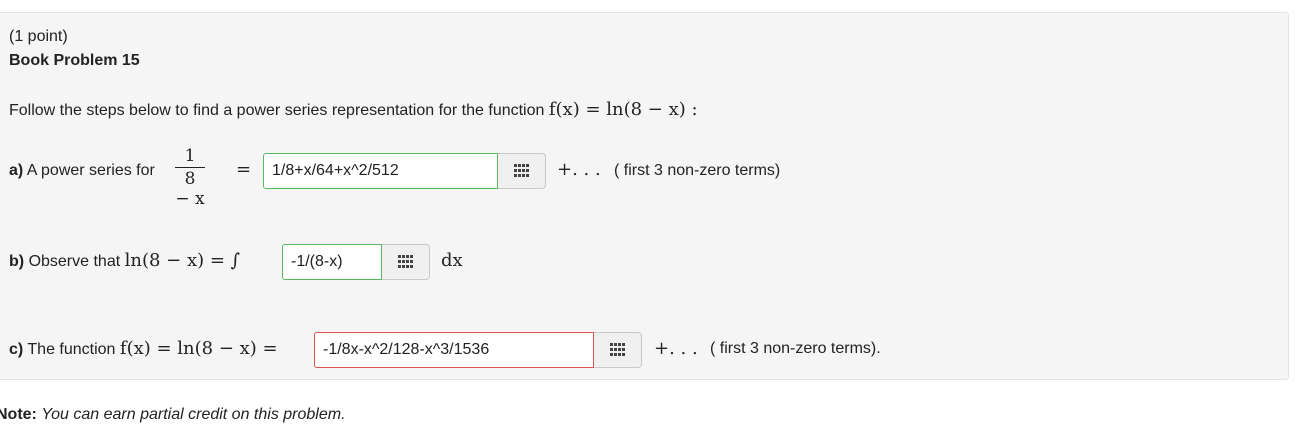 This screenshot has height=424, width=1310. What do you see at coordinates (190, 167) in the screenshot?
I see `fraction-bar` at bounding box center [190, 167].